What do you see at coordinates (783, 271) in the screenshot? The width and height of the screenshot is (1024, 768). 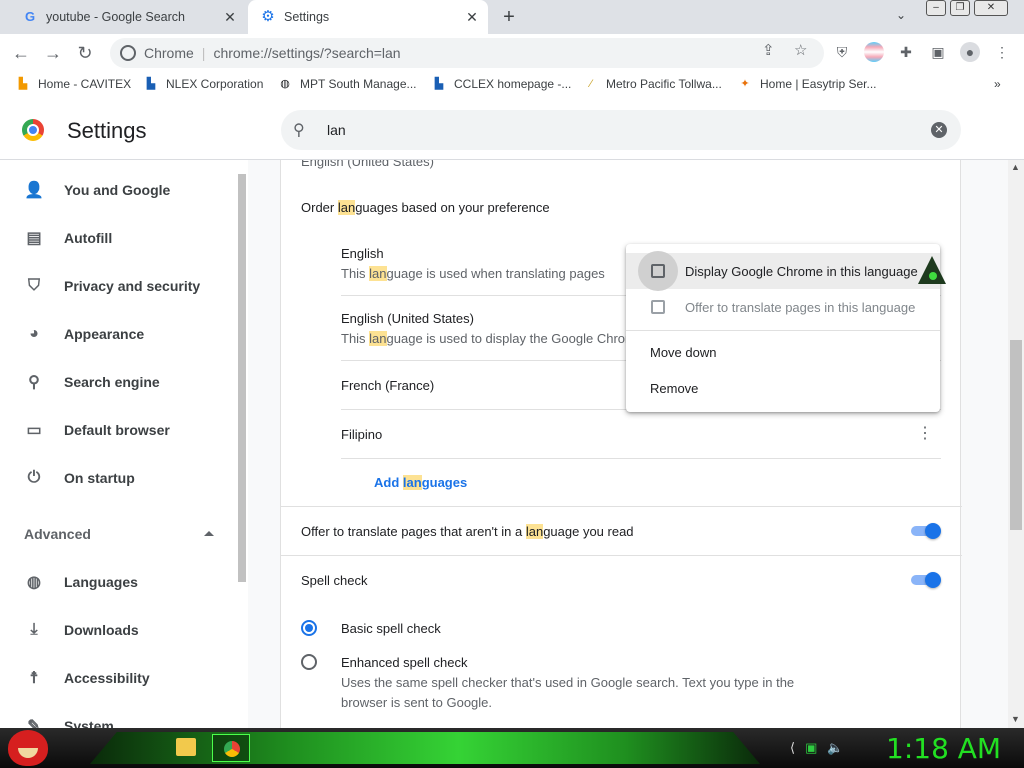 I see `menu-item-display-in-language: Display Google Chrome in this language` at bounding box center [783, 271].